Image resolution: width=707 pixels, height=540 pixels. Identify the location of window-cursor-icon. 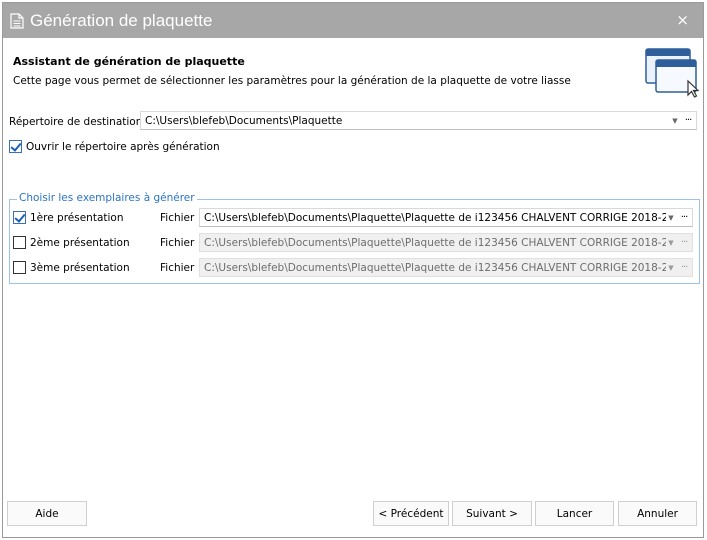
(672, 73).